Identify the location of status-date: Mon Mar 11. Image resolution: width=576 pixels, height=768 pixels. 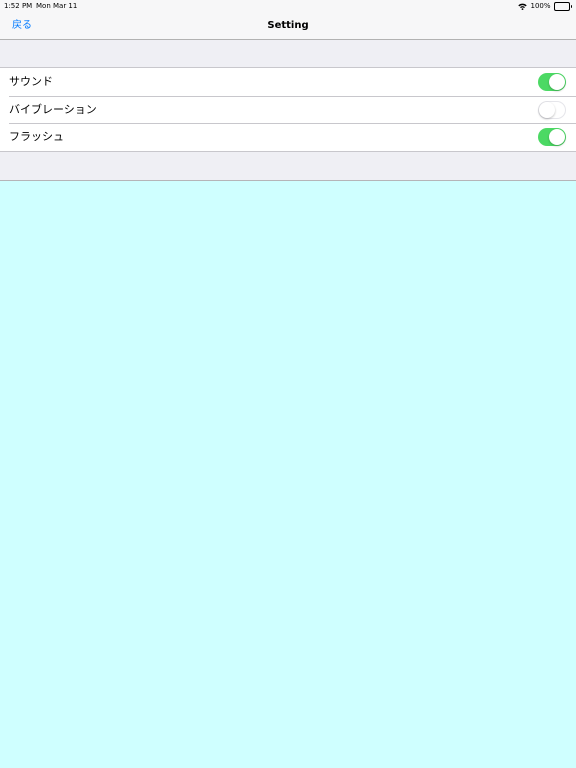
(57, 6).